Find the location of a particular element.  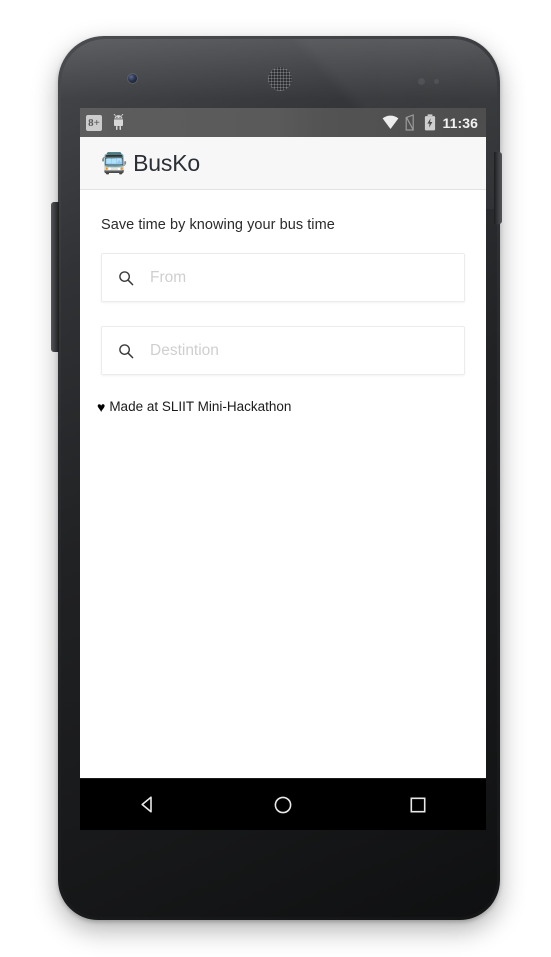

google-plus-icon: 8+ is located at coordinates (94, 122).